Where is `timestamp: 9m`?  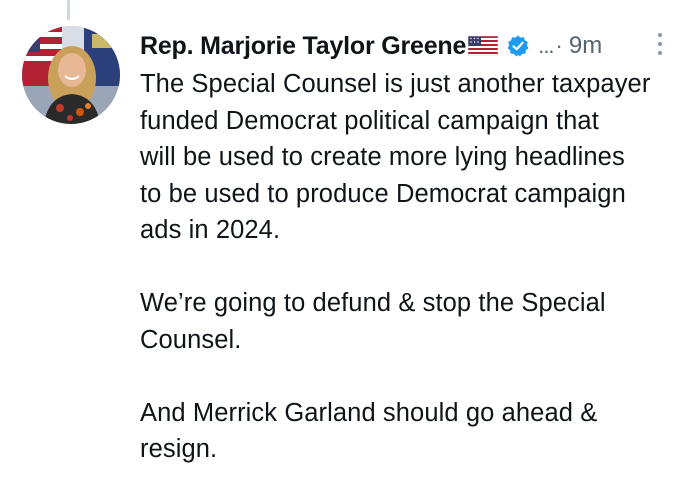 timestamp: 9m is located at coordinates (585, 46).